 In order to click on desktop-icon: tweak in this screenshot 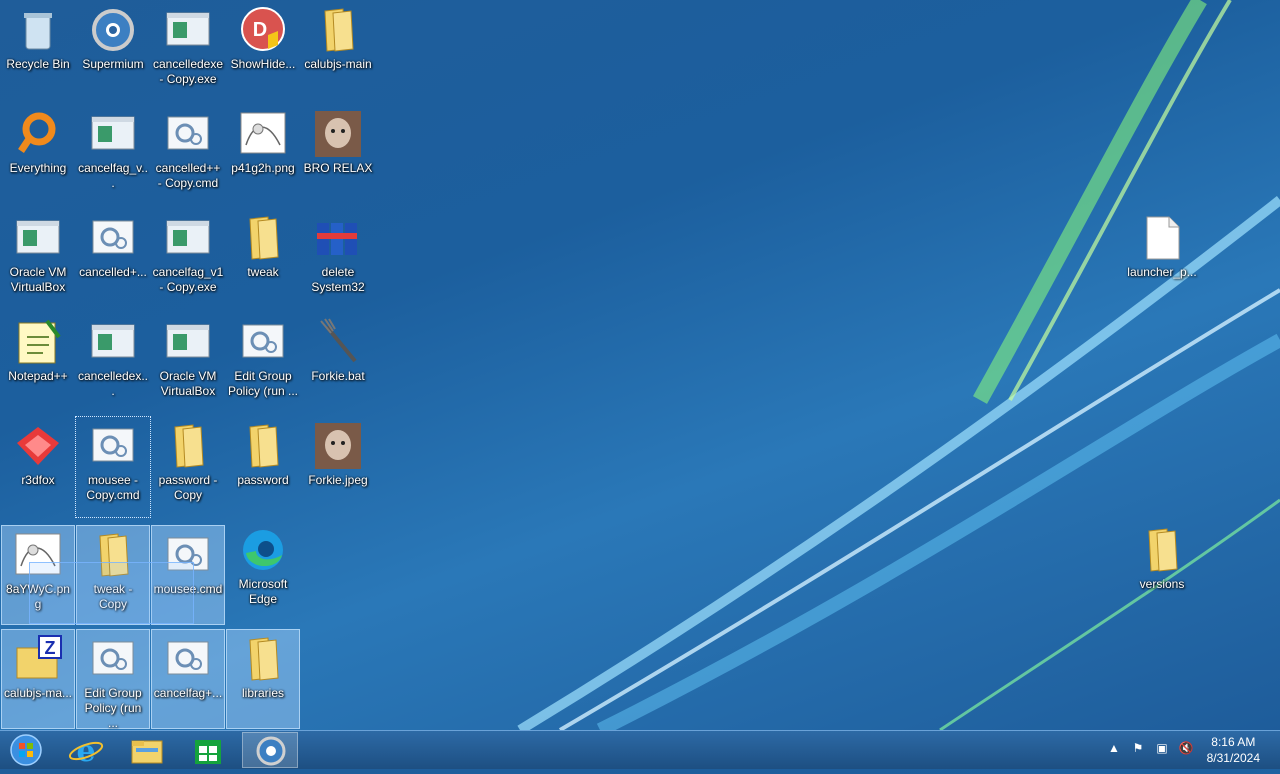, I will do `click(263, 259)`.